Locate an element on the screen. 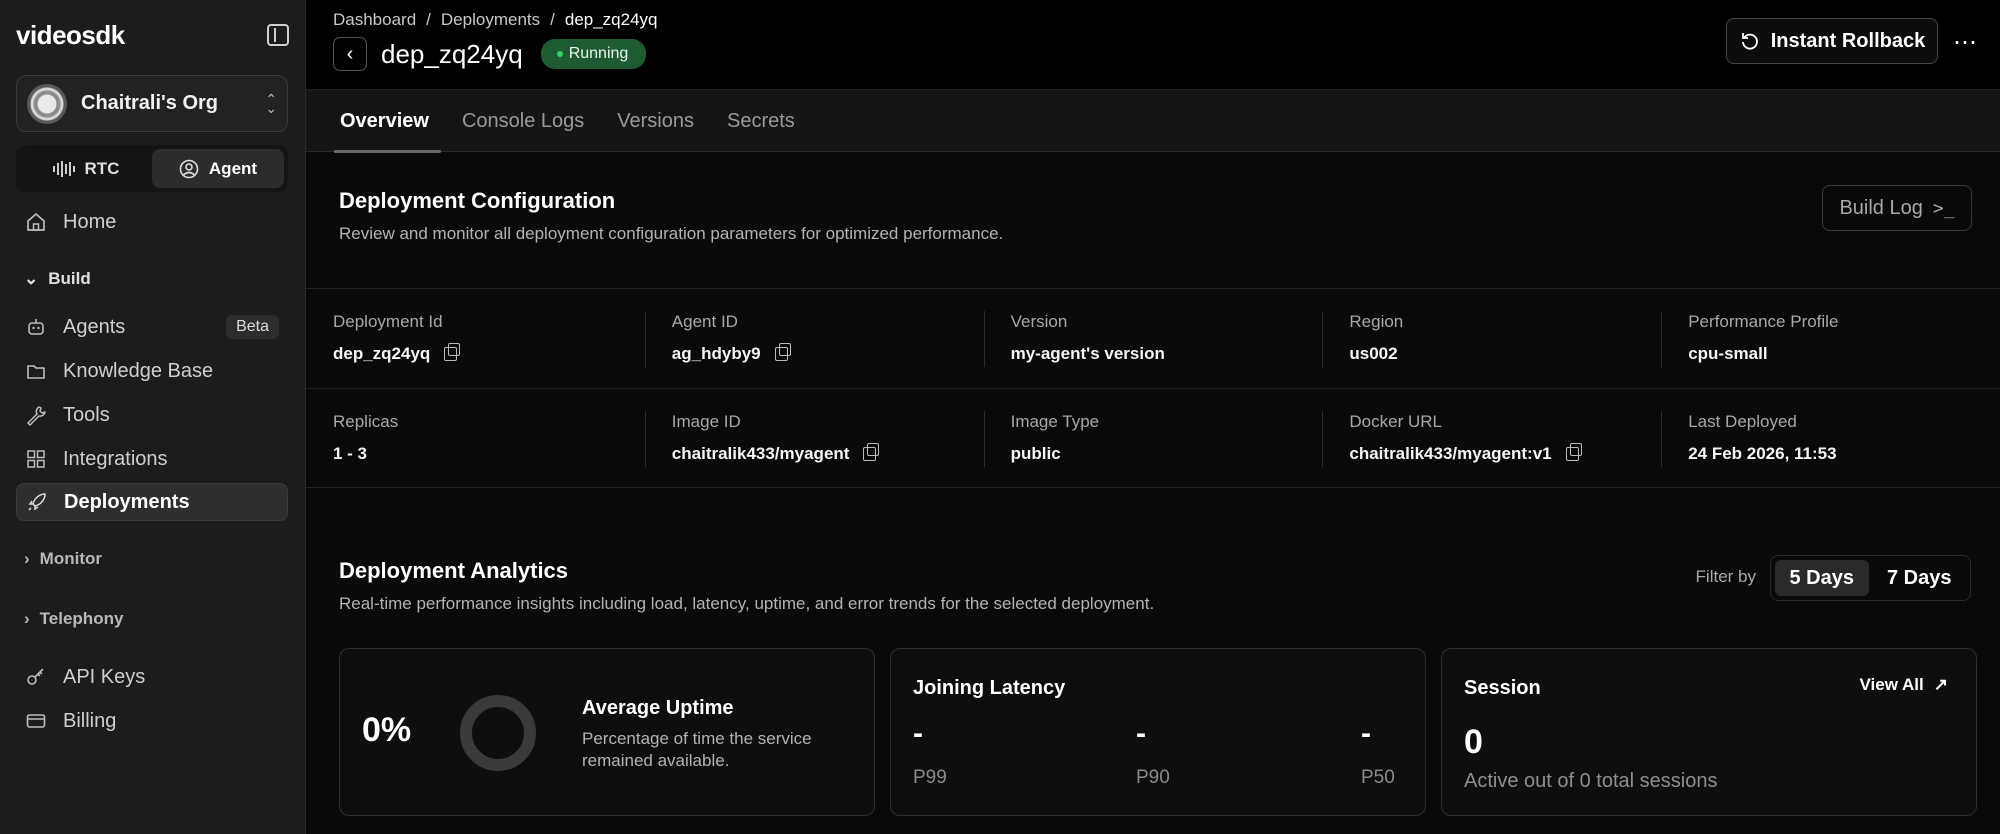 This screenshot has height=834, width=2000. sidebar-item-billing: Billing is located at coordinates (152, 721).